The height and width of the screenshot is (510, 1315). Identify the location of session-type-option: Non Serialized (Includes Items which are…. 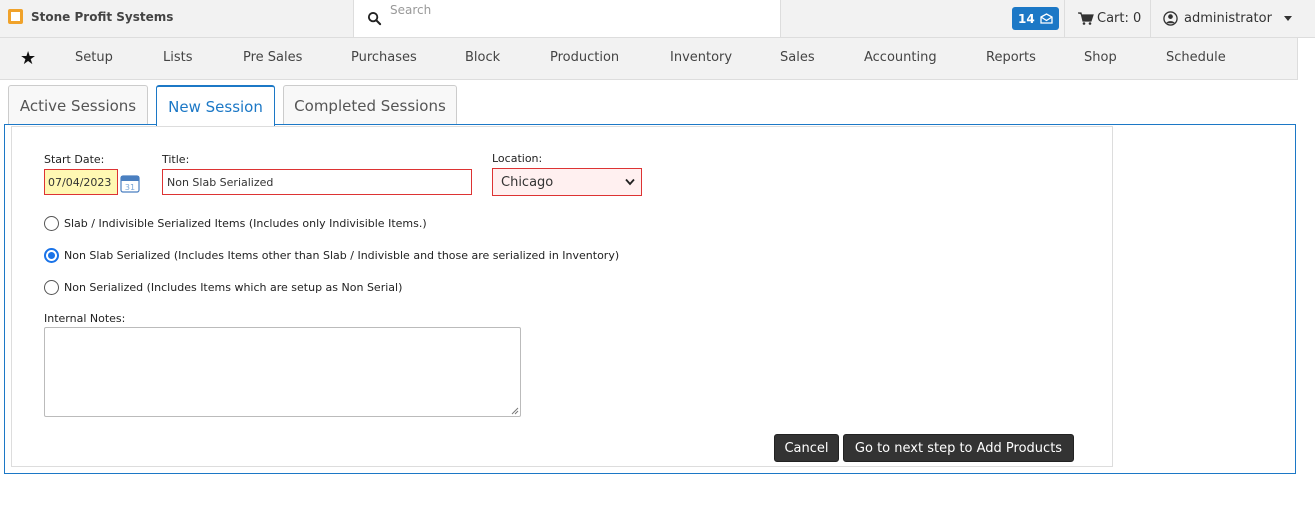
(223, 287).